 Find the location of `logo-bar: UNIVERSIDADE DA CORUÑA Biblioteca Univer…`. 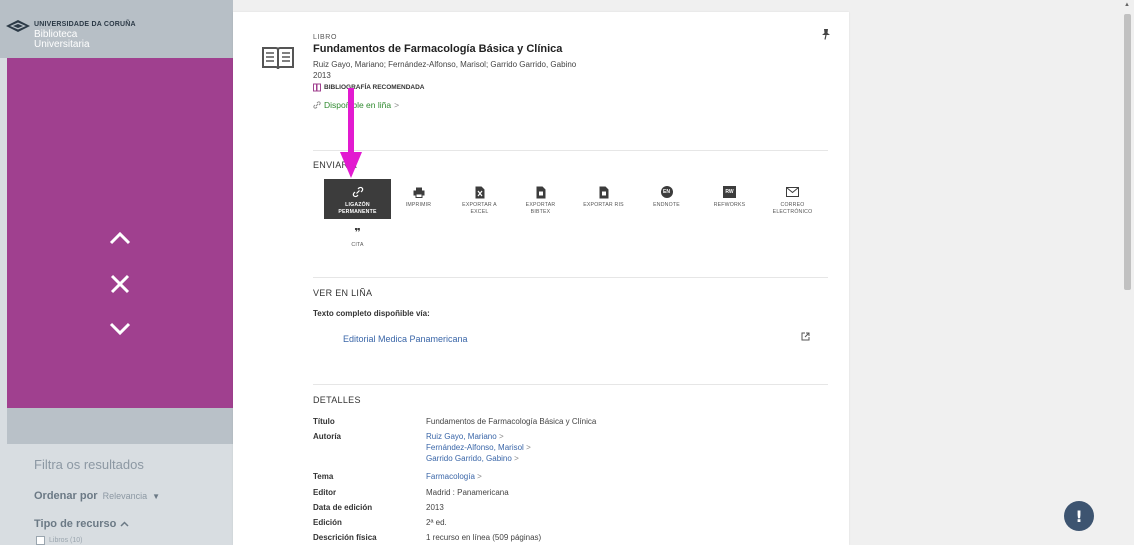

logo-bar: UNIVERSIDADE DA CORUÑA Biblioteca Univer… is located at coordinates (116, 29).